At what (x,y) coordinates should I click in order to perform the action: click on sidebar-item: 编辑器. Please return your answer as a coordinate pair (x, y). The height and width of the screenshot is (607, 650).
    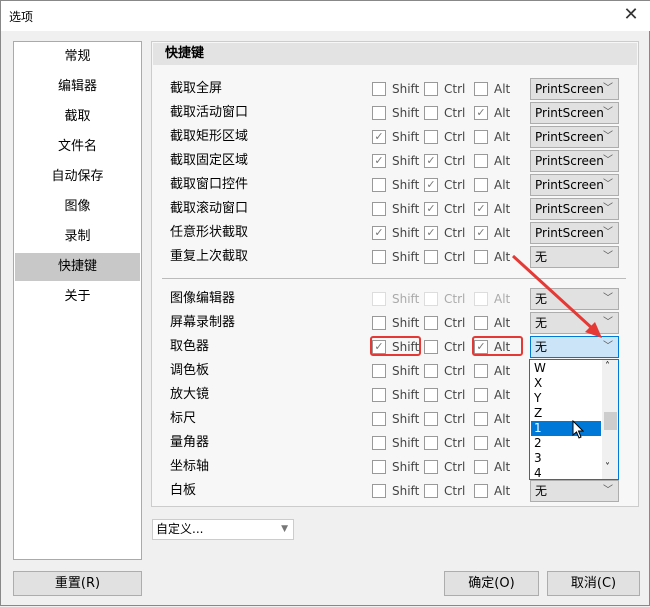
    Looking at the image, I should click on (77, 87).